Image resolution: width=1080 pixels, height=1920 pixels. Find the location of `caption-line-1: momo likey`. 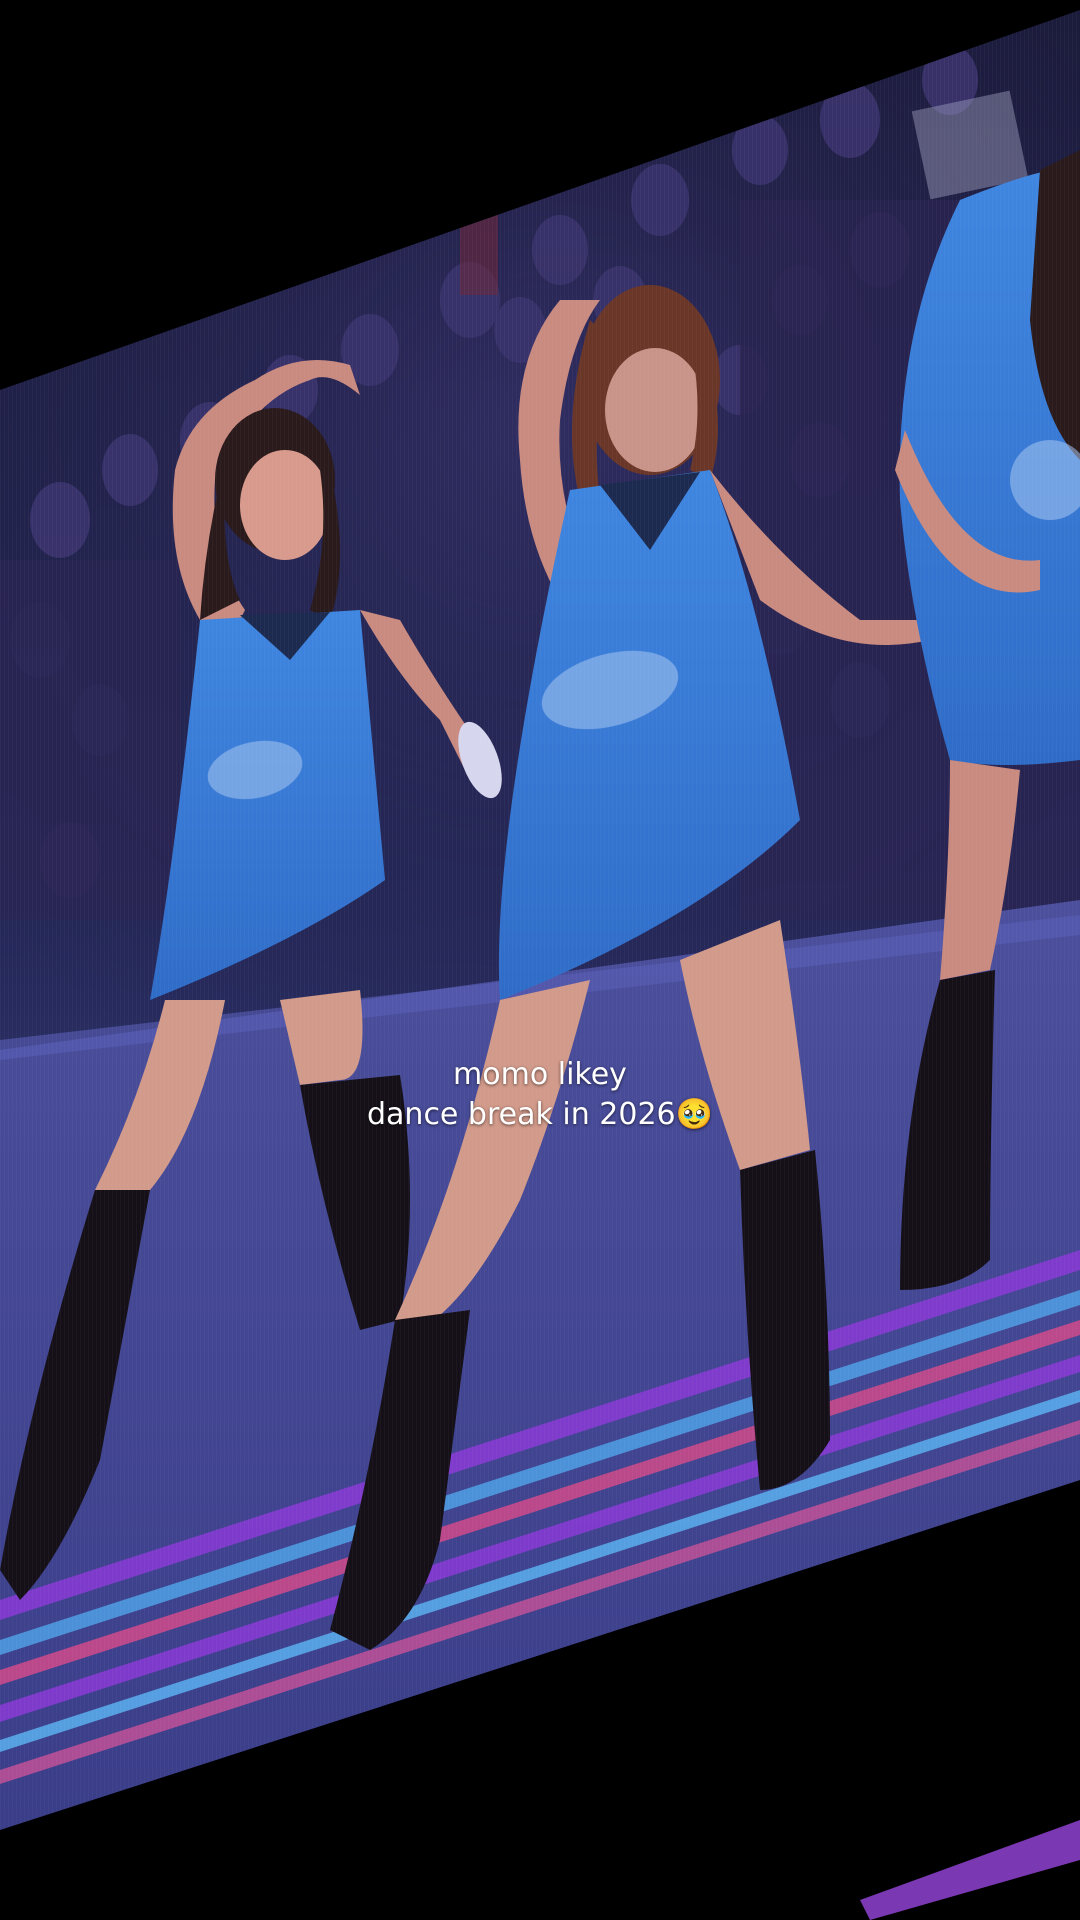

caption-line-1: momo likey is located at coordinates (540, 1074).